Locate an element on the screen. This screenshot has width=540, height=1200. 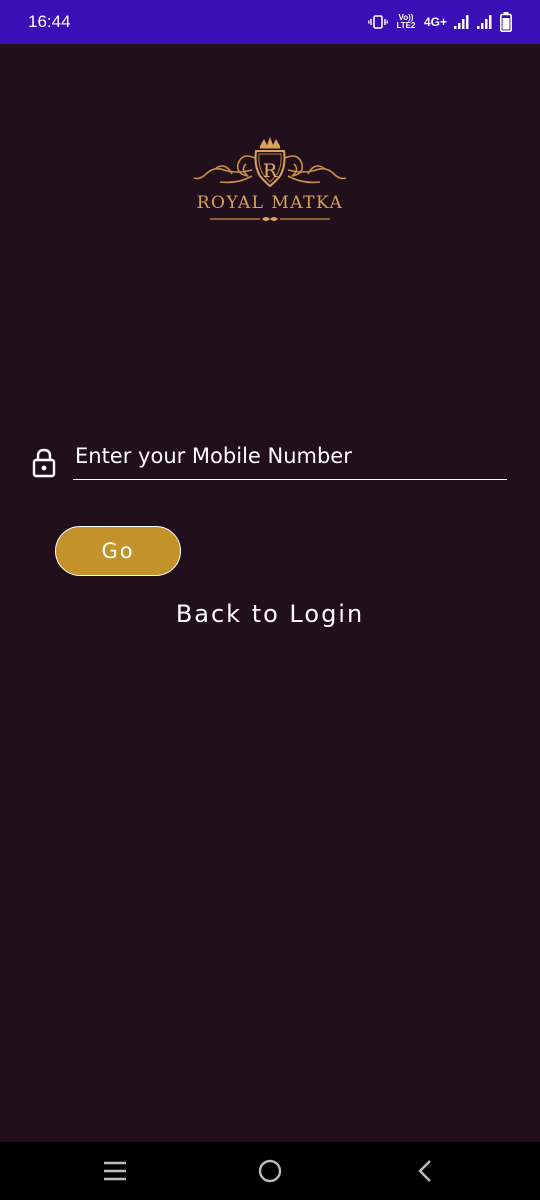
recent-apps-icon is located at coordinates (115, 1171).